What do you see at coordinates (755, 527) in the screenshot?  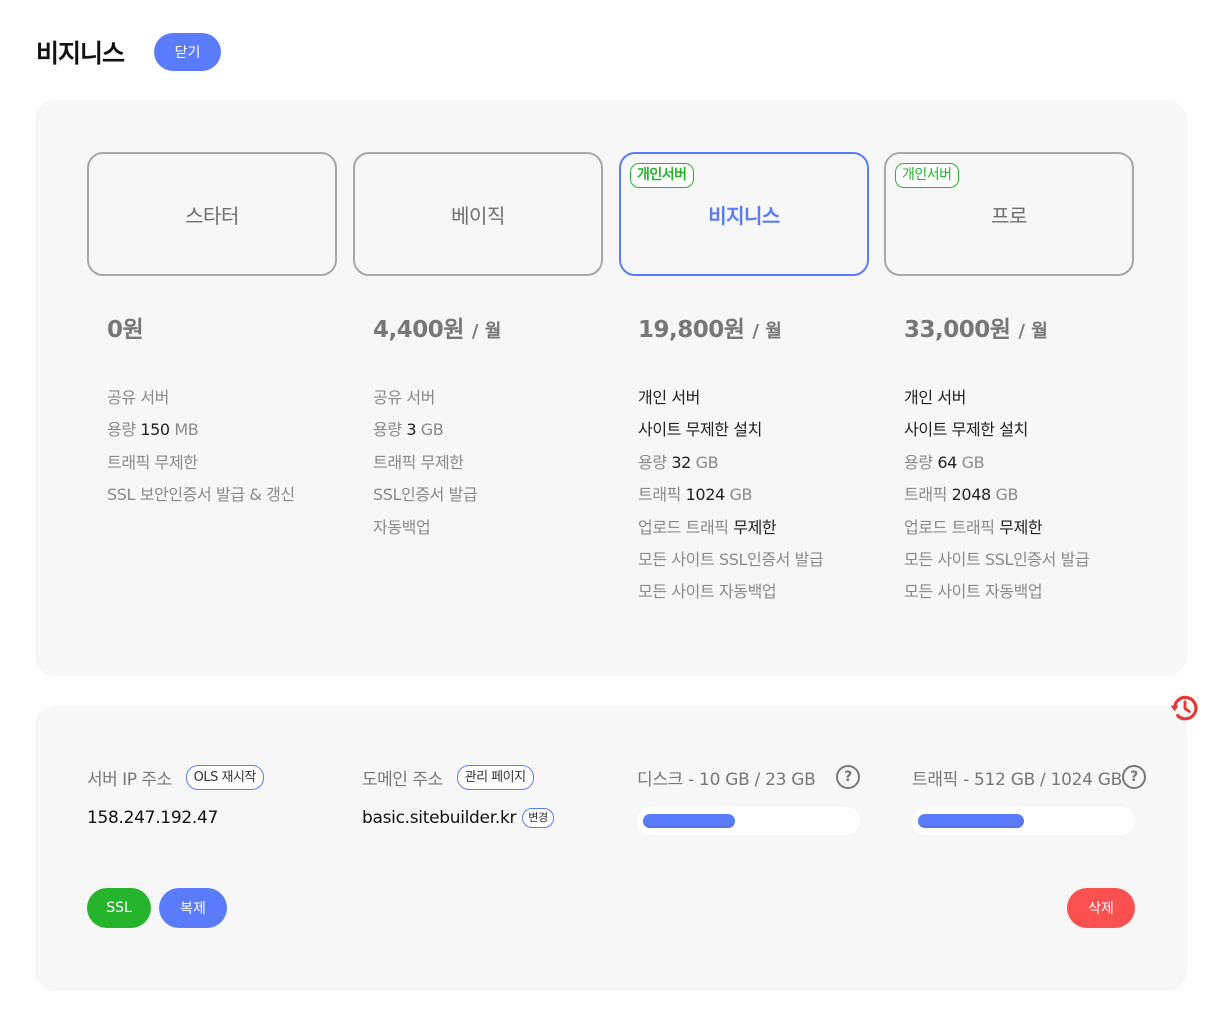 I see `feature-text: 무제한` at bounding box center [755, 527].